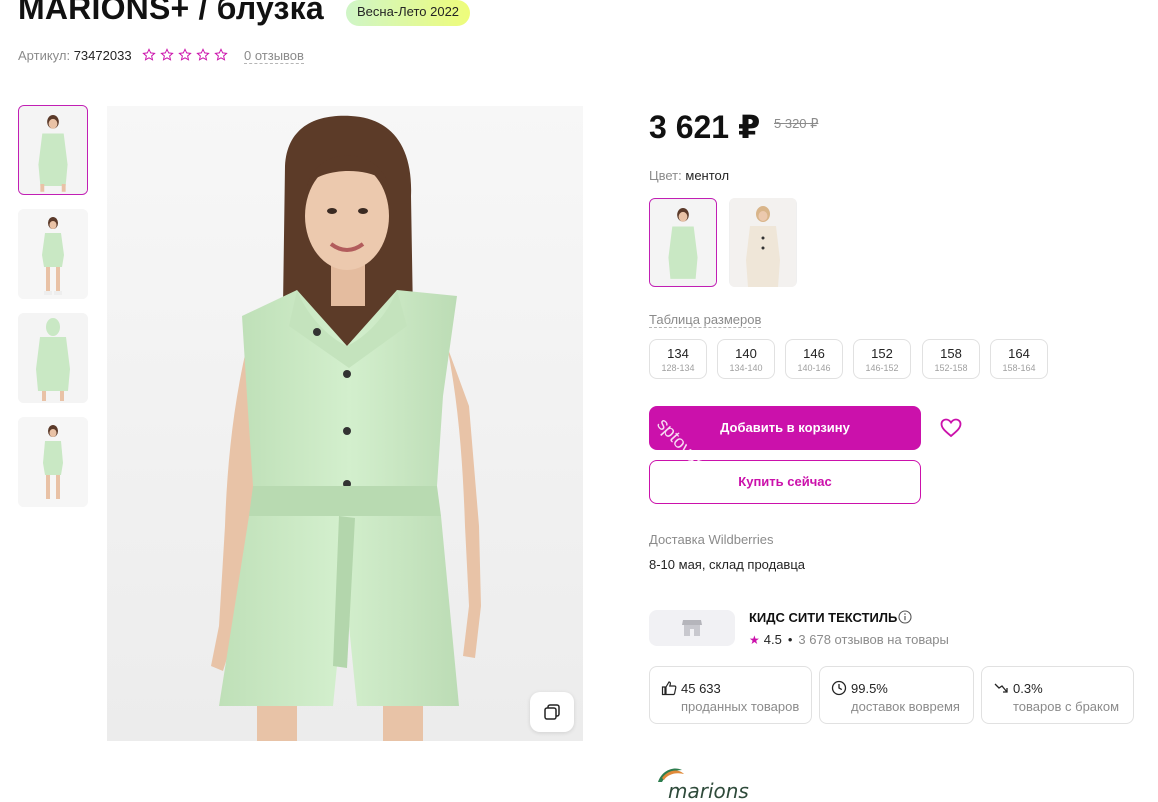 This screenshot has height=802, width=1158. Describe the element at coordinates (754, 639) in the screenshot. I see `star-filled-icon: ★` at that location.